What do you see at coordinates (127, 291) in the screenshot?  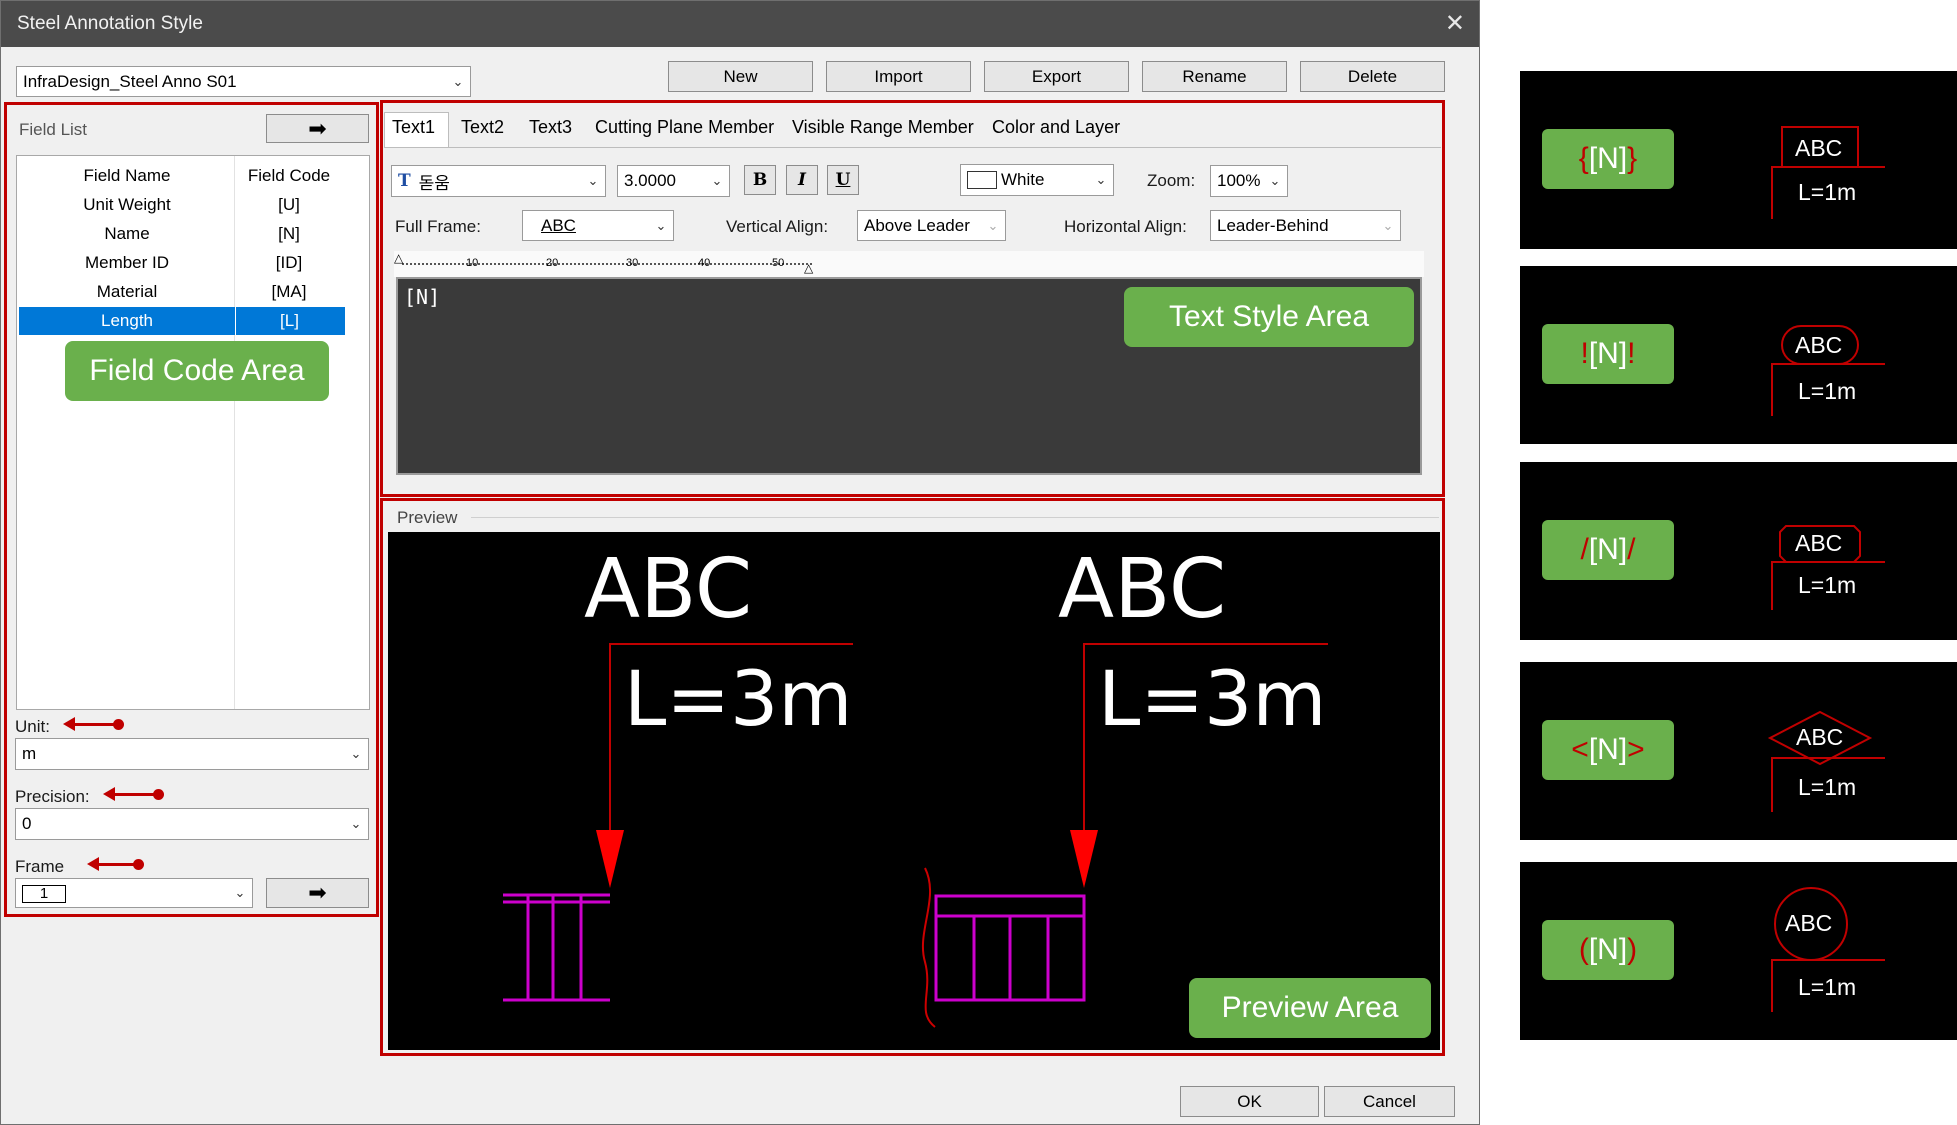 I see `field-name-cell: Material` at bounding box center [127, 291].